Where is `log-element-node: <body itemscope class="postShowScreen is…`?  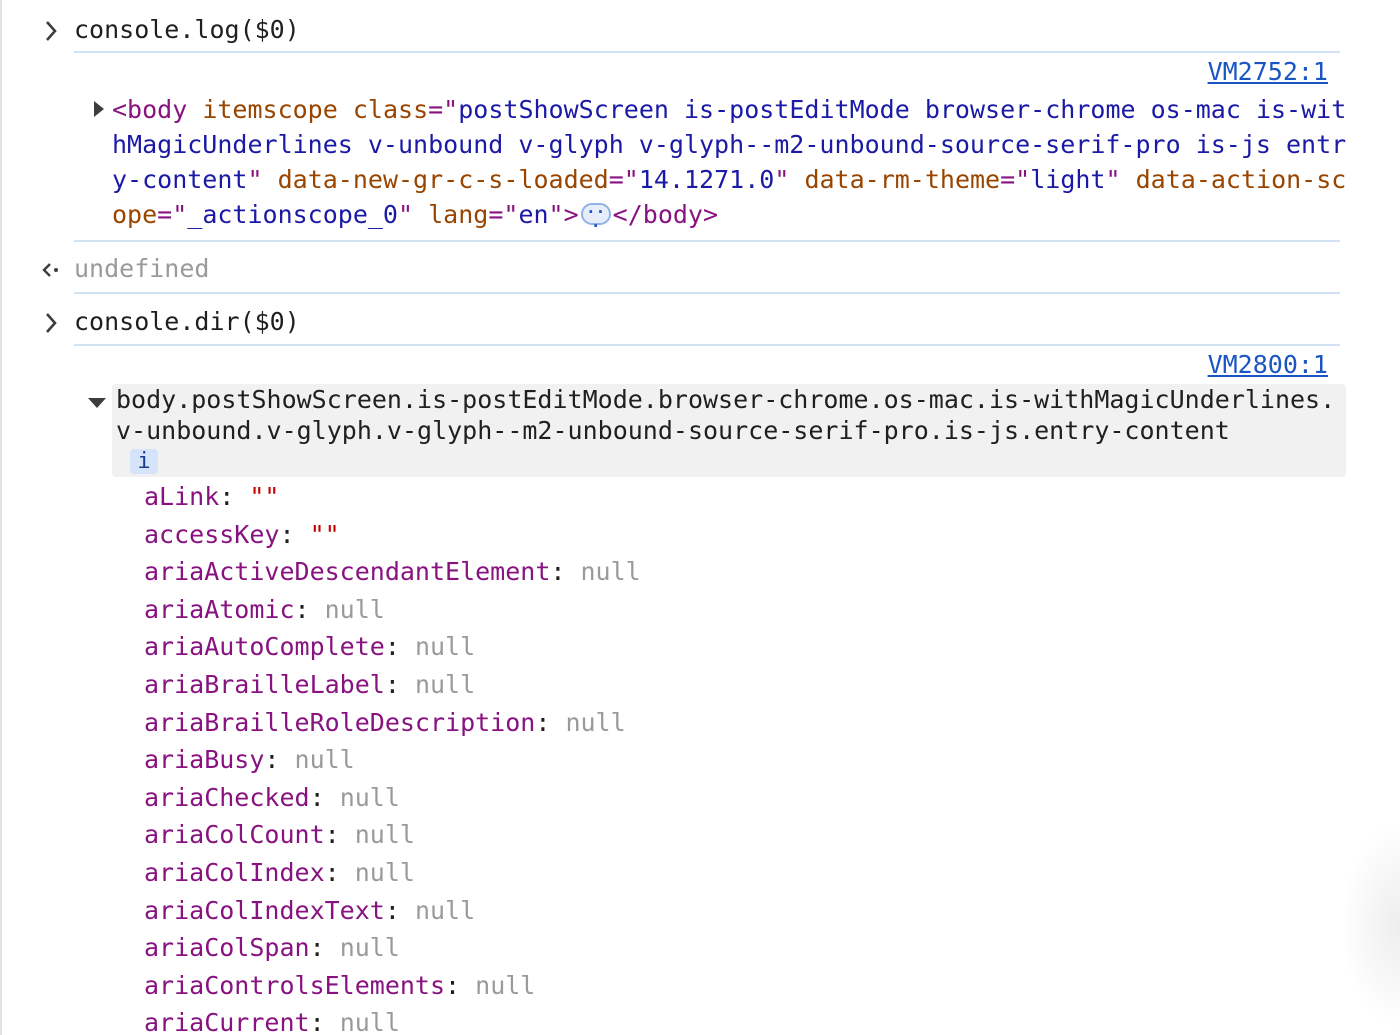 log-element-node: <body itemscope class="postShowScreen is… is located at coordinates (732, 163).